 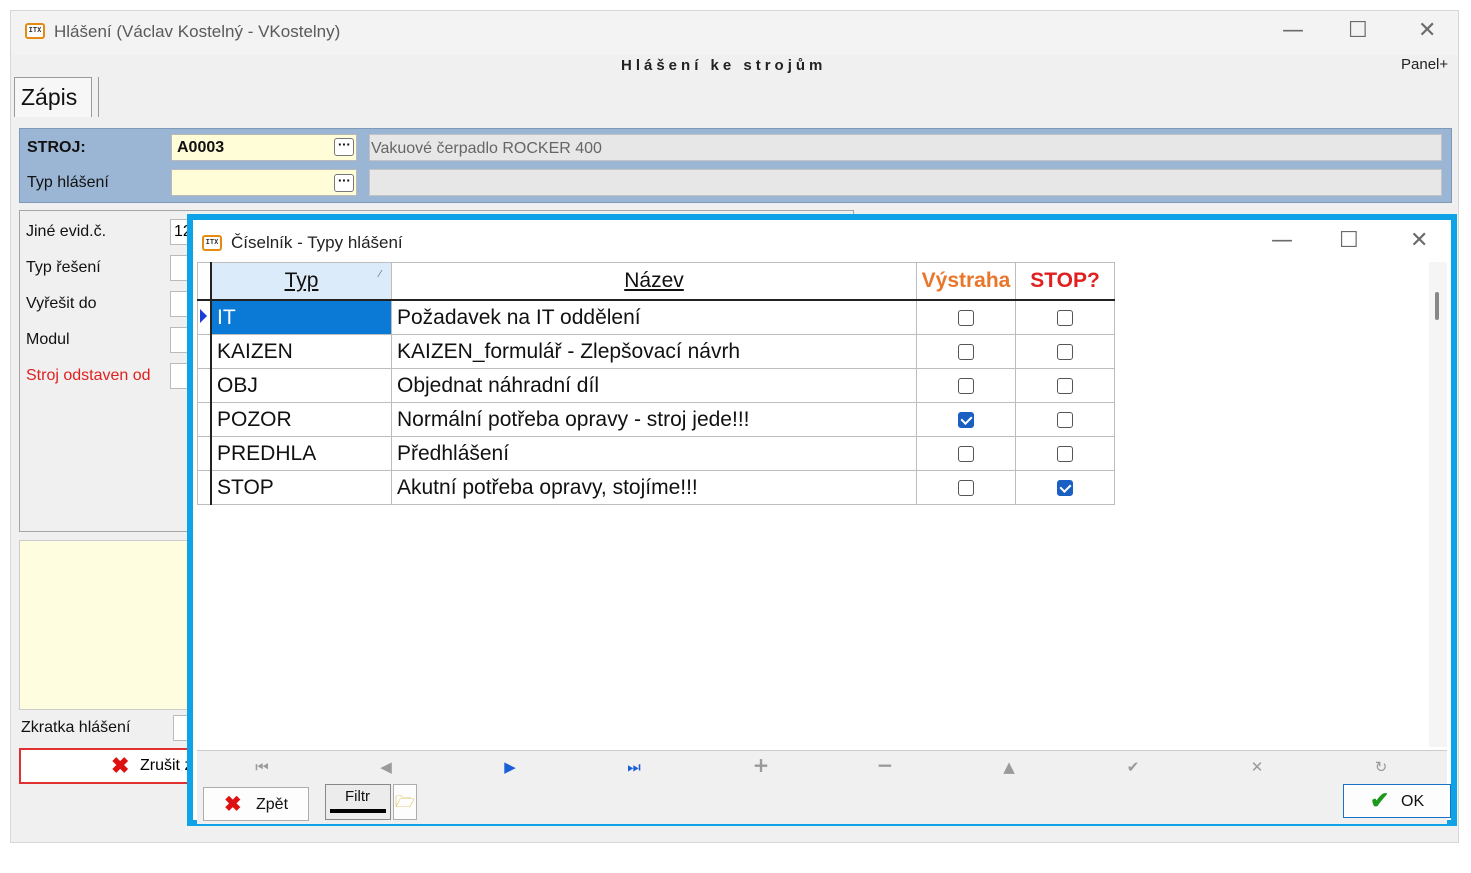 What do you see at coordinates (301, 487) in the screenshot?
I see `cell-typ: STOP` at bounding box center [301, 487].